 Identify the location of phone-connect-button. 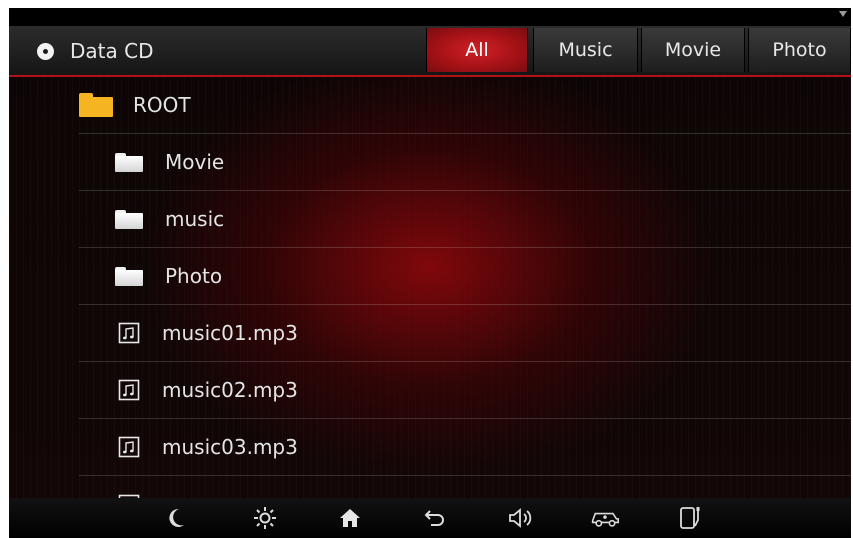
(691, 518).